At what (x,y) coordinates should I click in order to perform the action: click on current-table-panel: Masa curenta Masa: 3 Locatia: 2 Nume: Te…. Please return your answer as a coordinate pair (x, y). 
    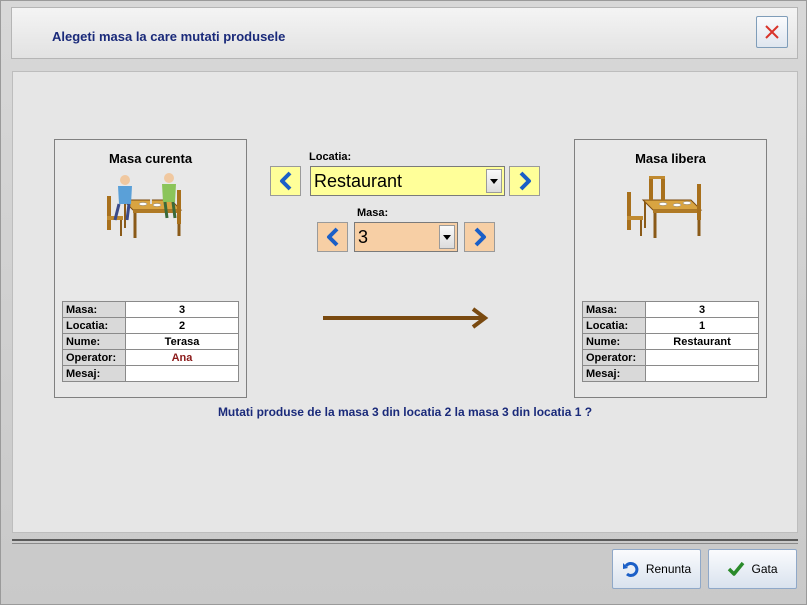
    Looking at the image, I should click on (150, 268).